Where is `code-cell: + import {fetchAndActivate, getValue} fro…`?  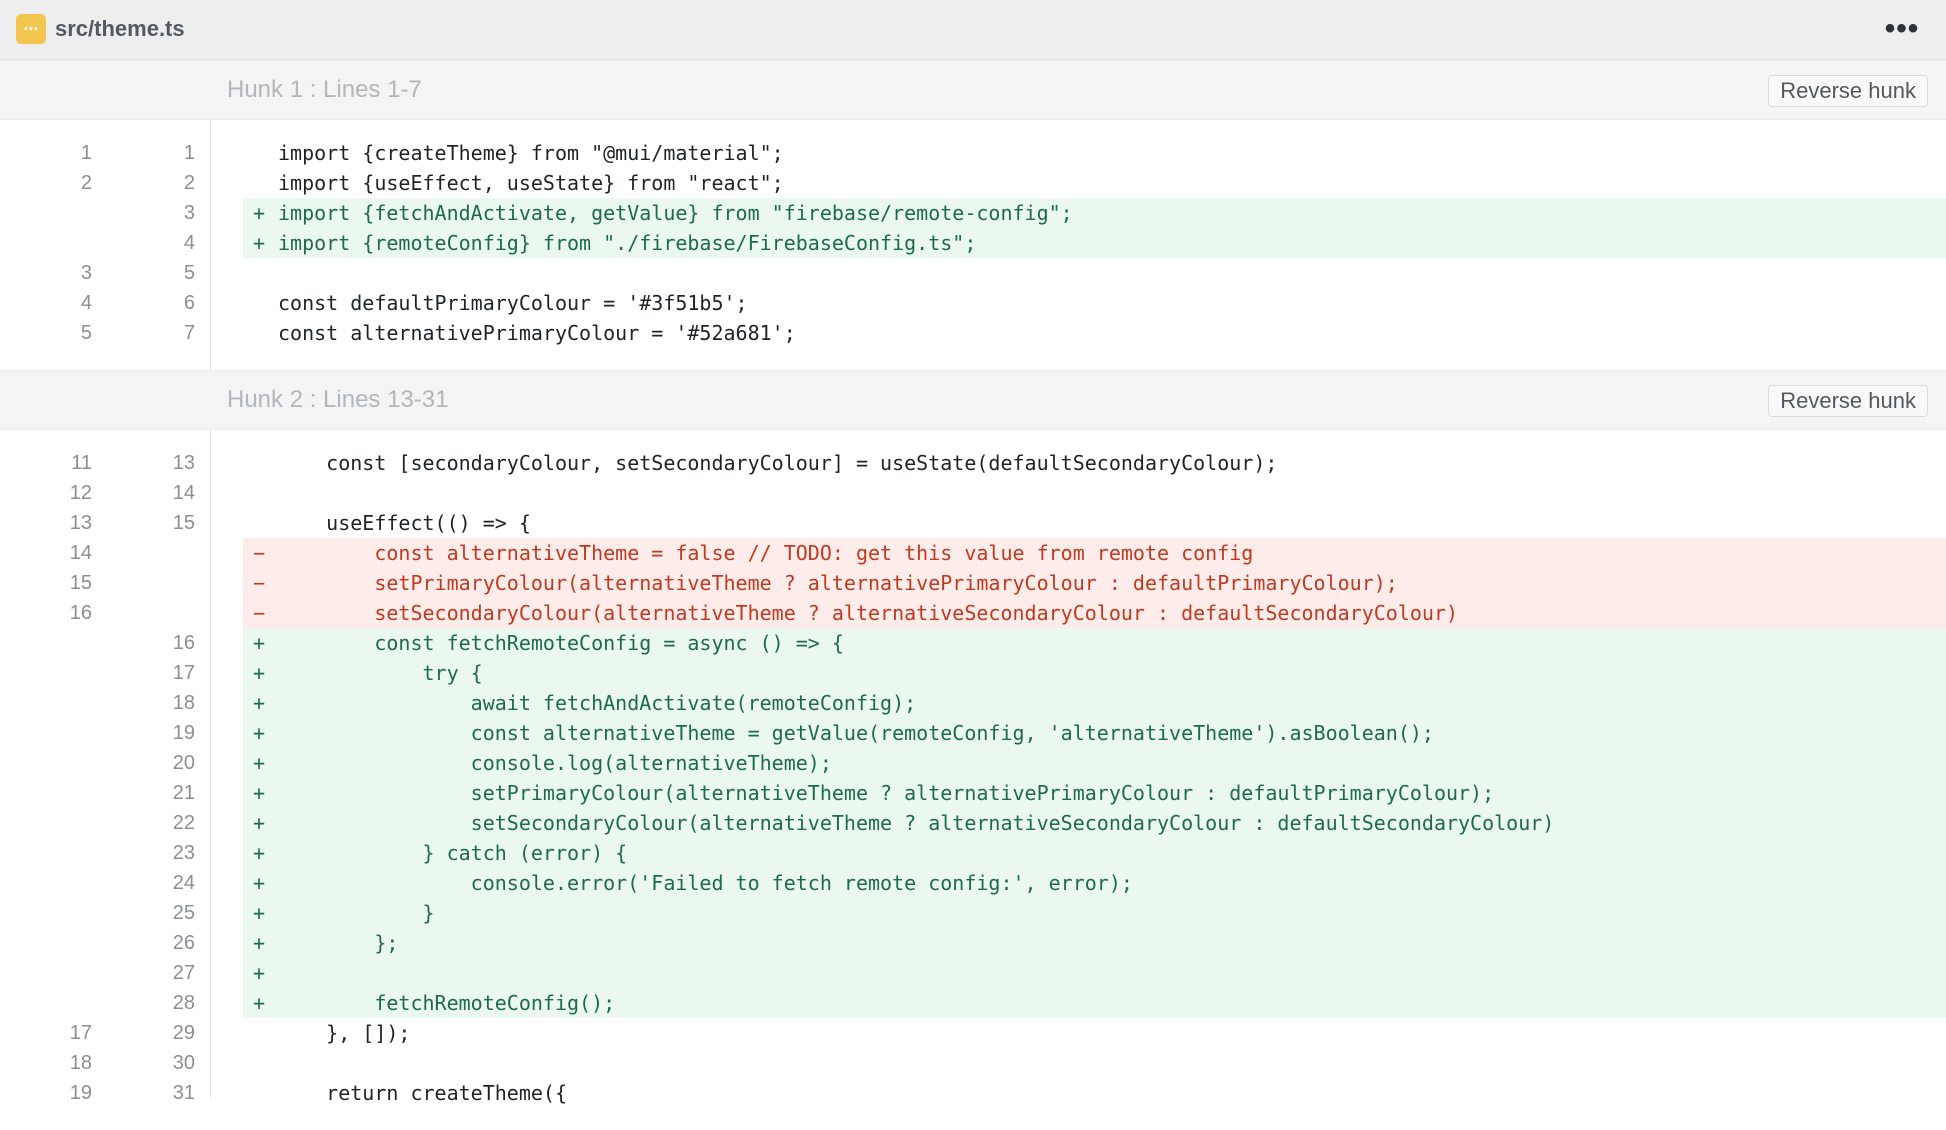 code-cell: + import {fetchAndActivate, getValue} fro… is located at coordinates (1094, 213).